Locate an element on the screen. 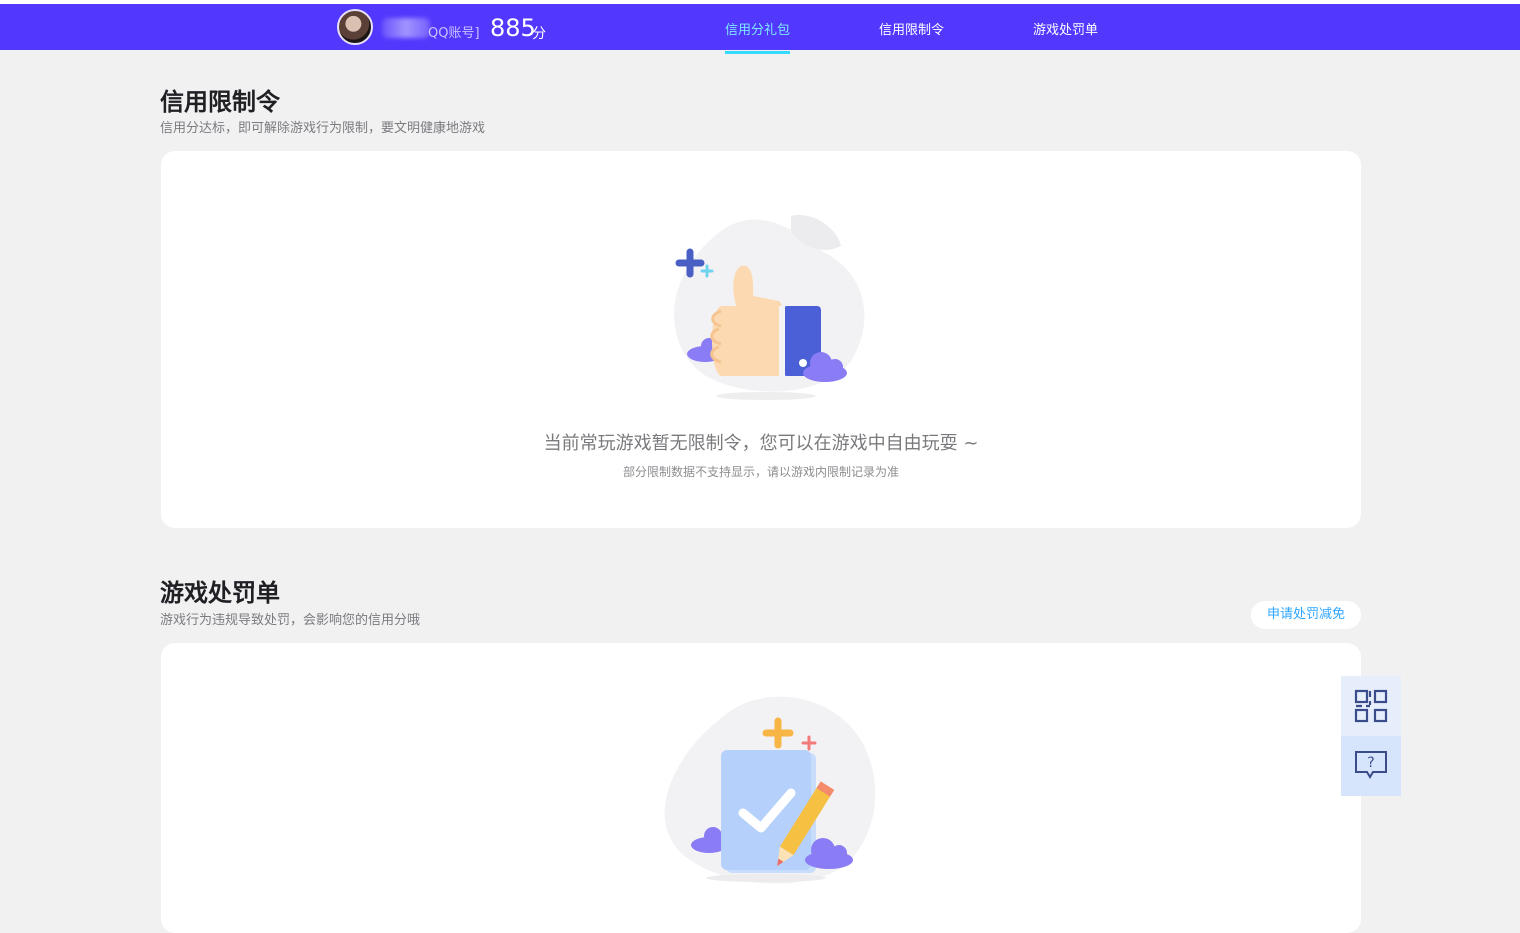 The image size is (1520, 933). penalty-section-subtitle: 游戏行为违规导致处罚，会影响您的信用分哦 is located at coordinates (290, 620).